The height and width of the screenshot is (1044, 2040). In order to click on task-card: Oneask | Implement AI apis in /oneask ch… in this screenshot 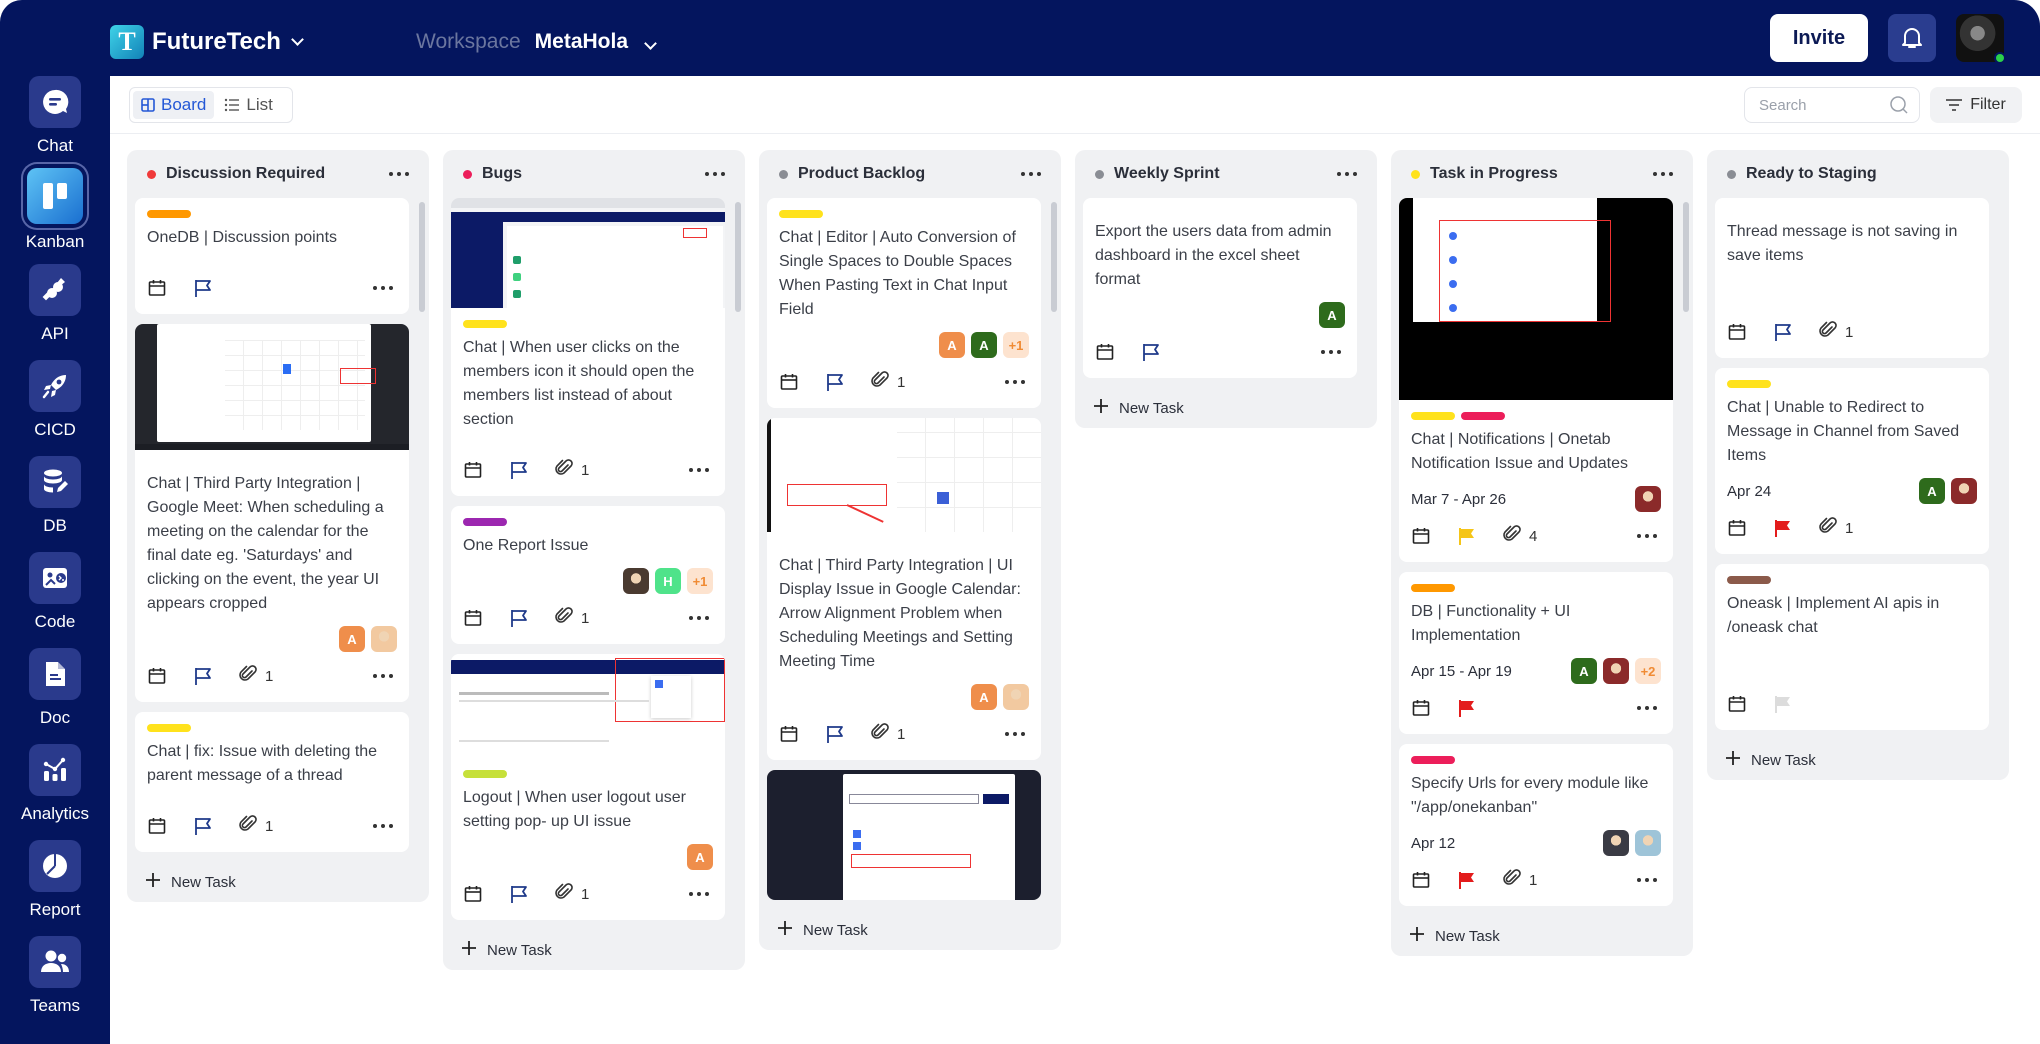, I will do `click(1852, 647)`.